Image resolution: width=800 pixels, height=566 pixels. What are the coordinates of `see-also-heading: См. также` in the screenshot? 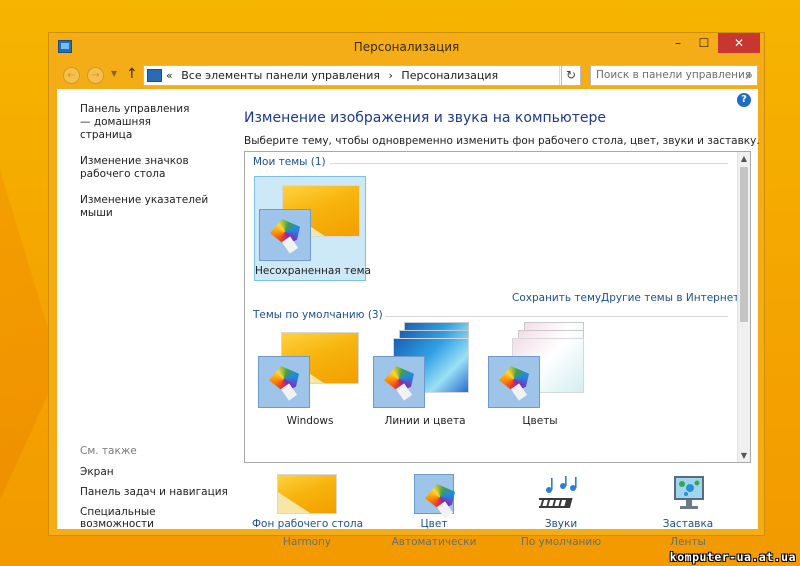 It's located at (108, 451).